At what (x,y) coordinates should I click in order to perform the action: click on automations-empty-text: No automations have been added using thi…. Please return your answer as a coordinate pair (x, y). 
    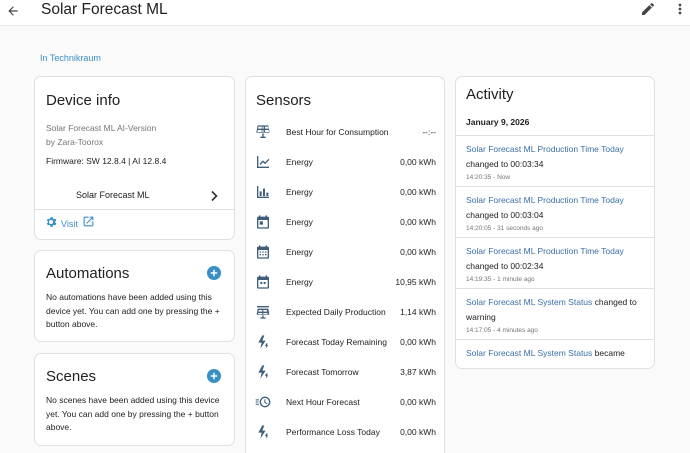
    Looking at the image, I should click on (133, 310).